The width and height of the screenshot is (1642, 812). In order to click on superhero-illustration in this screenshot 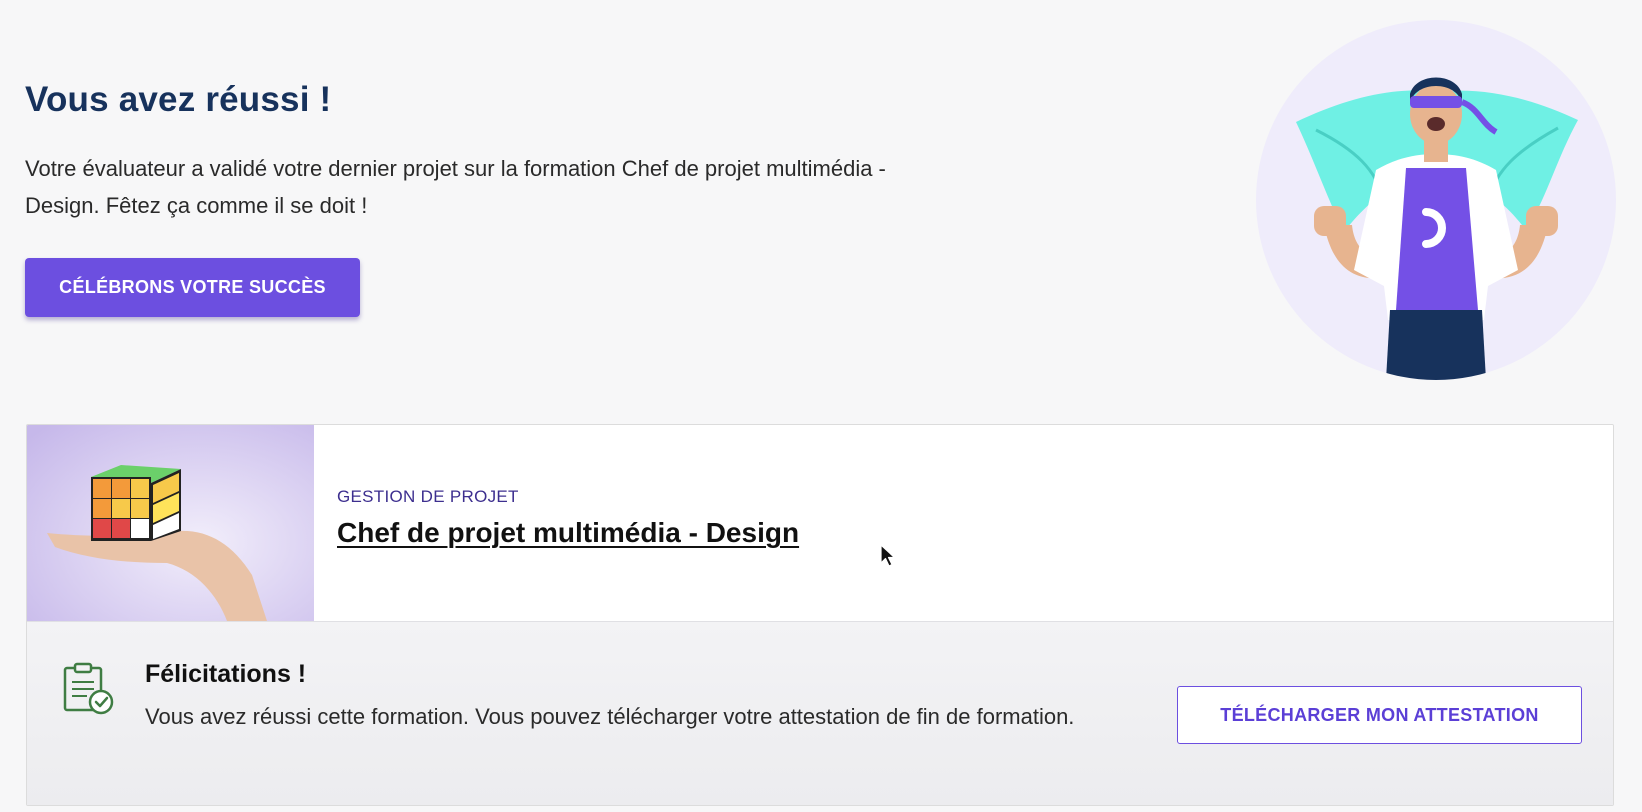, I will do `click(1436, 200)`.